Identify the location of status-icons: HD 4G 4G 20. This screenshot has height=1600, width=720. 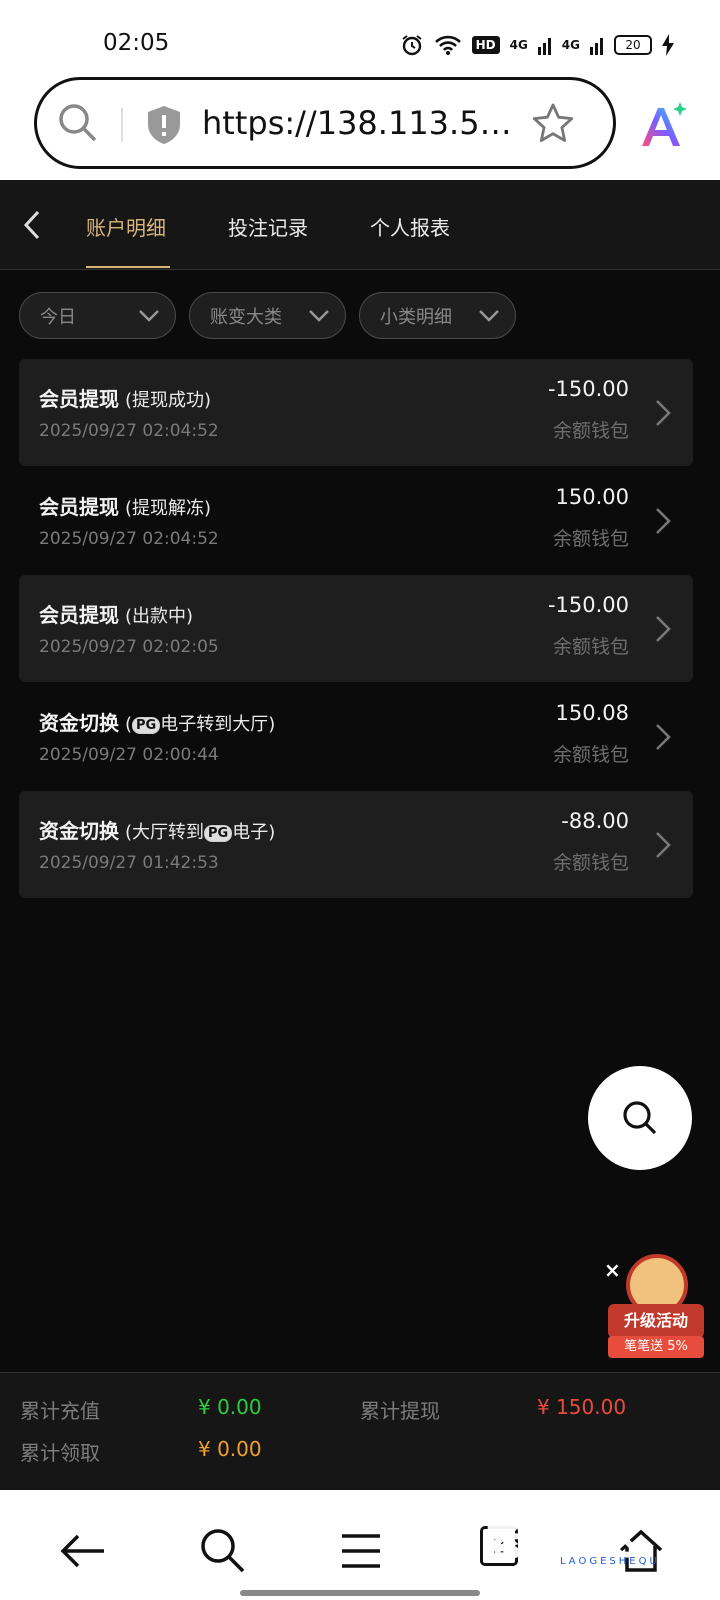
(537, 45).